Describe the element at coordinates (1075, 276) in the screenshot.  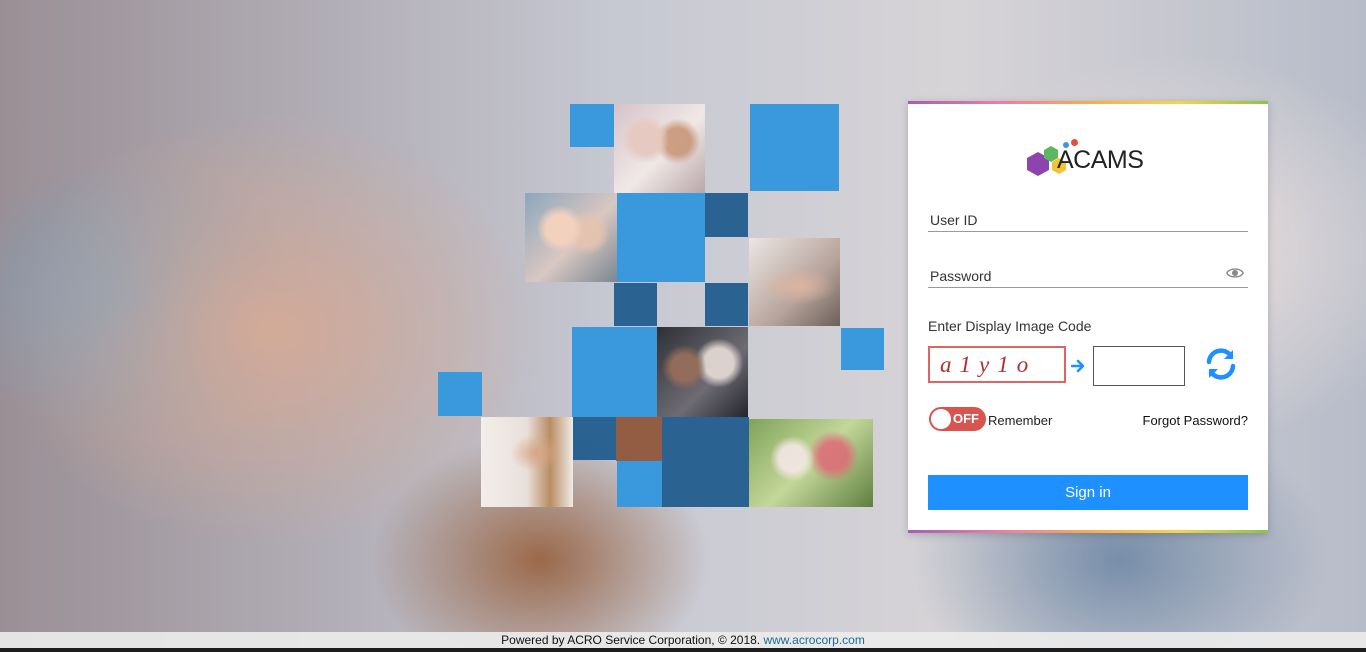
I see `password-input` at that location.